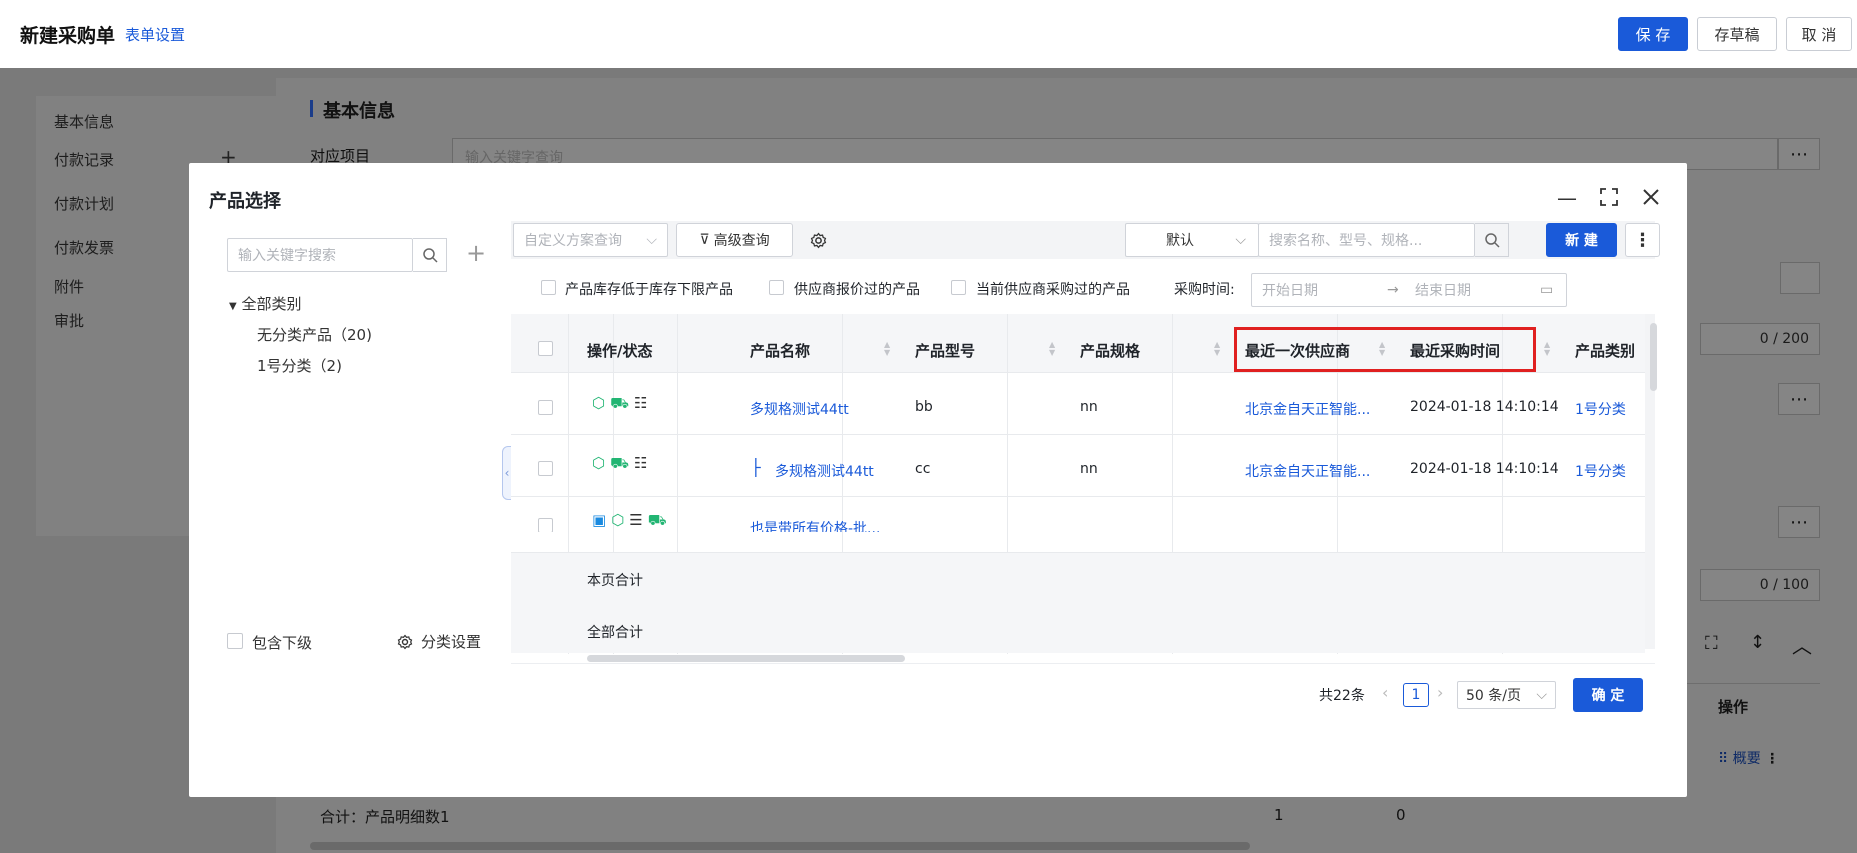 This screenshot has width=1857, height=853. Describe the element at coordinates (235, 641) in the screenshot. I see `include-sub-checkbox` at that location.